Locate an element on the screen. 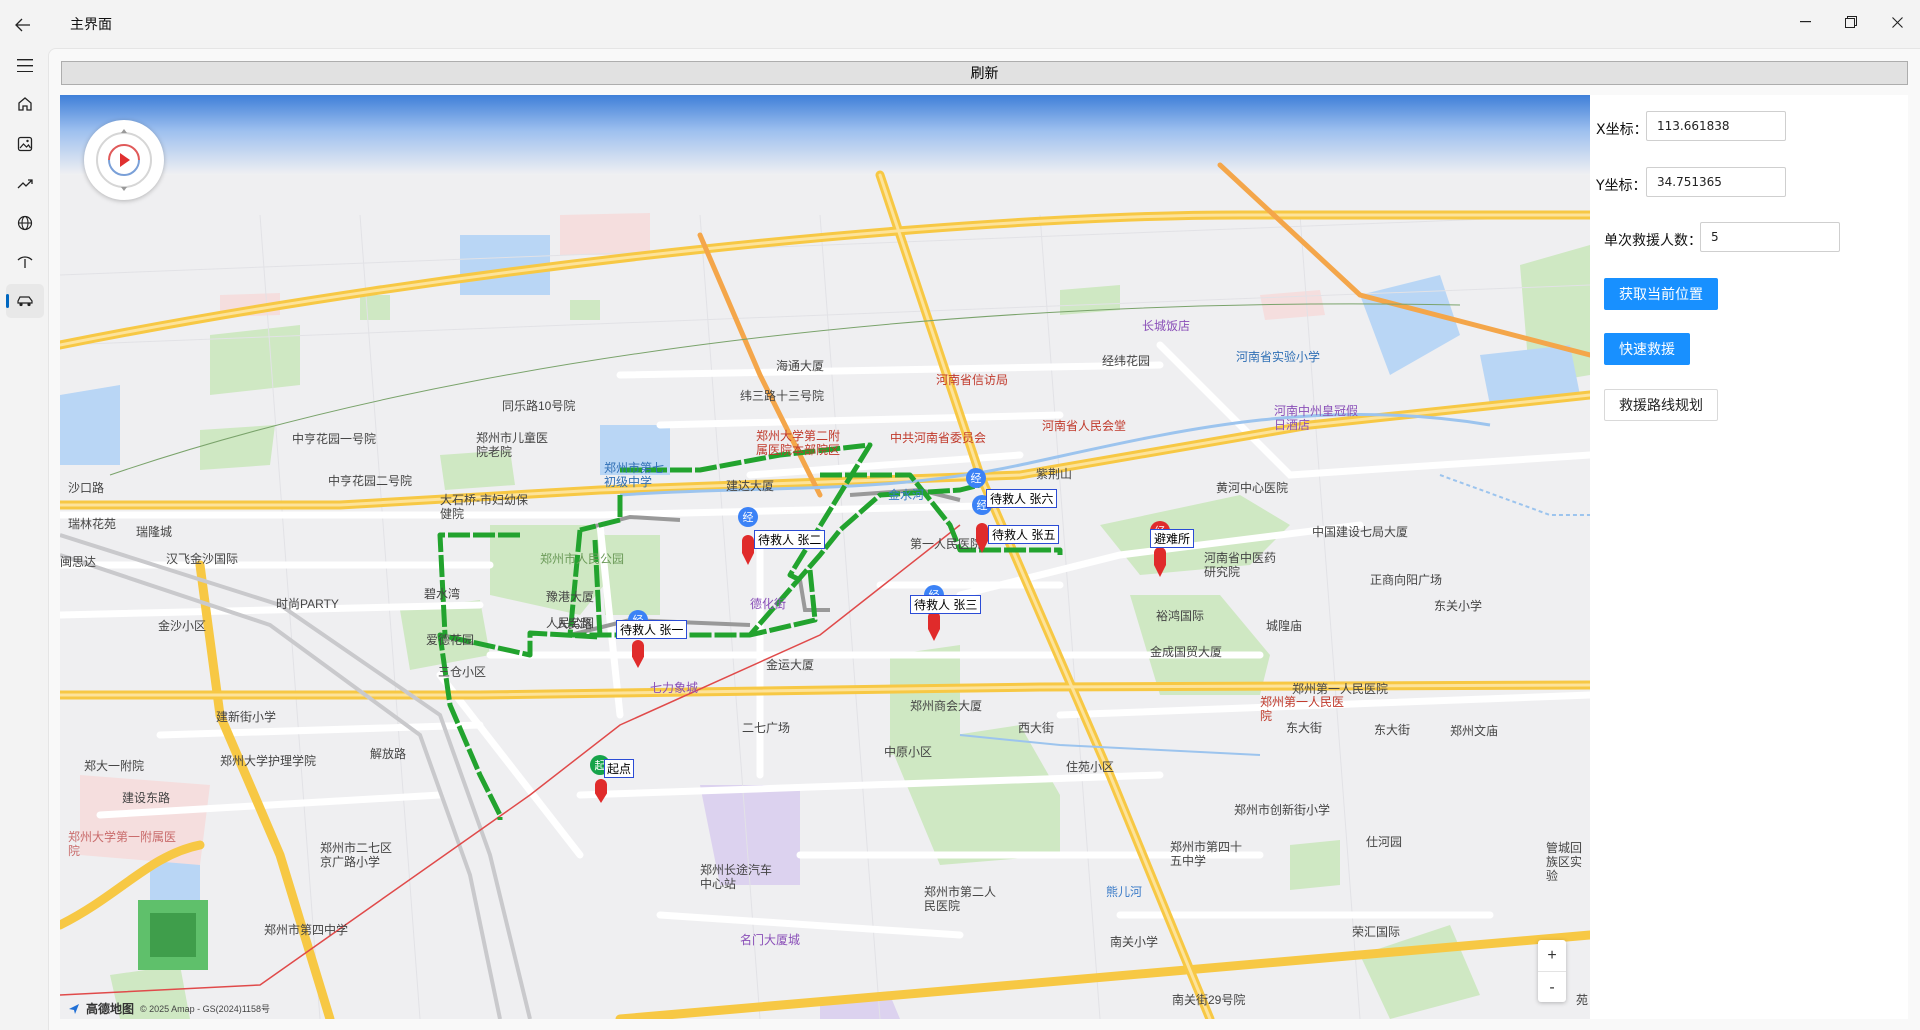 The image size is (1920, 1030). maximize-button is located at coordinates (1851, 22).